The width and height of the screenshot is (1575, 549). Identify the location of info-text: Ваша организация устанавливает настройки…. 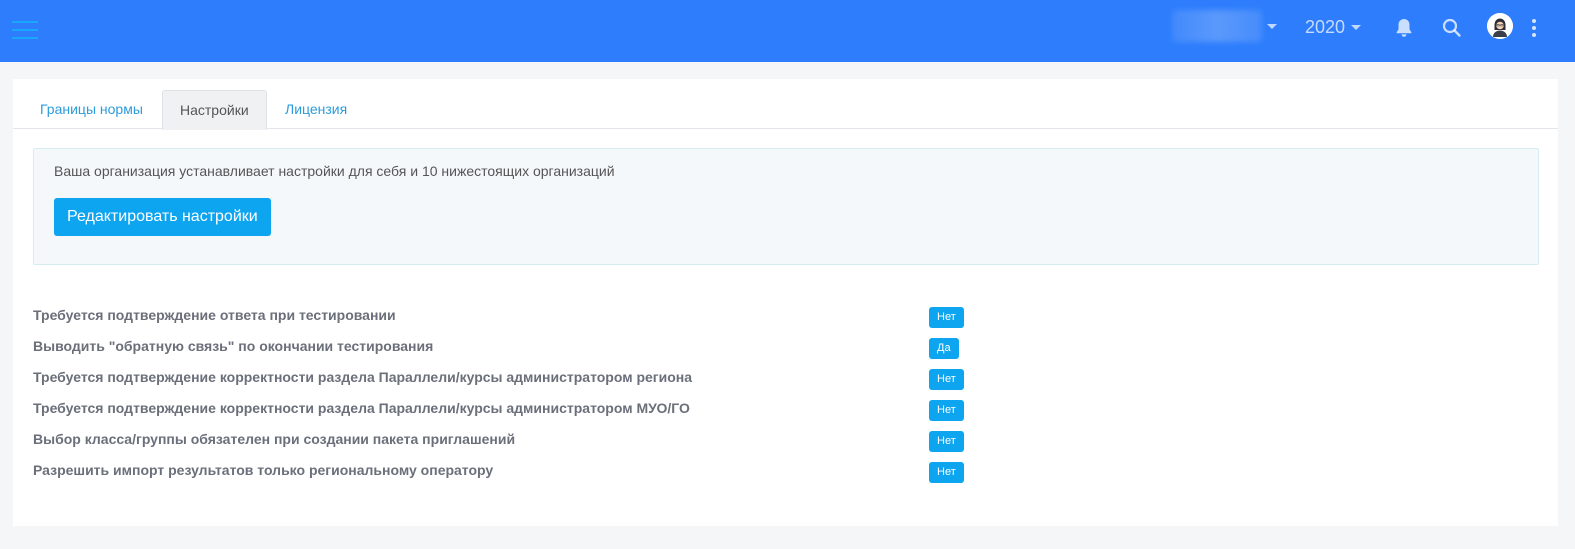
(334, 171).